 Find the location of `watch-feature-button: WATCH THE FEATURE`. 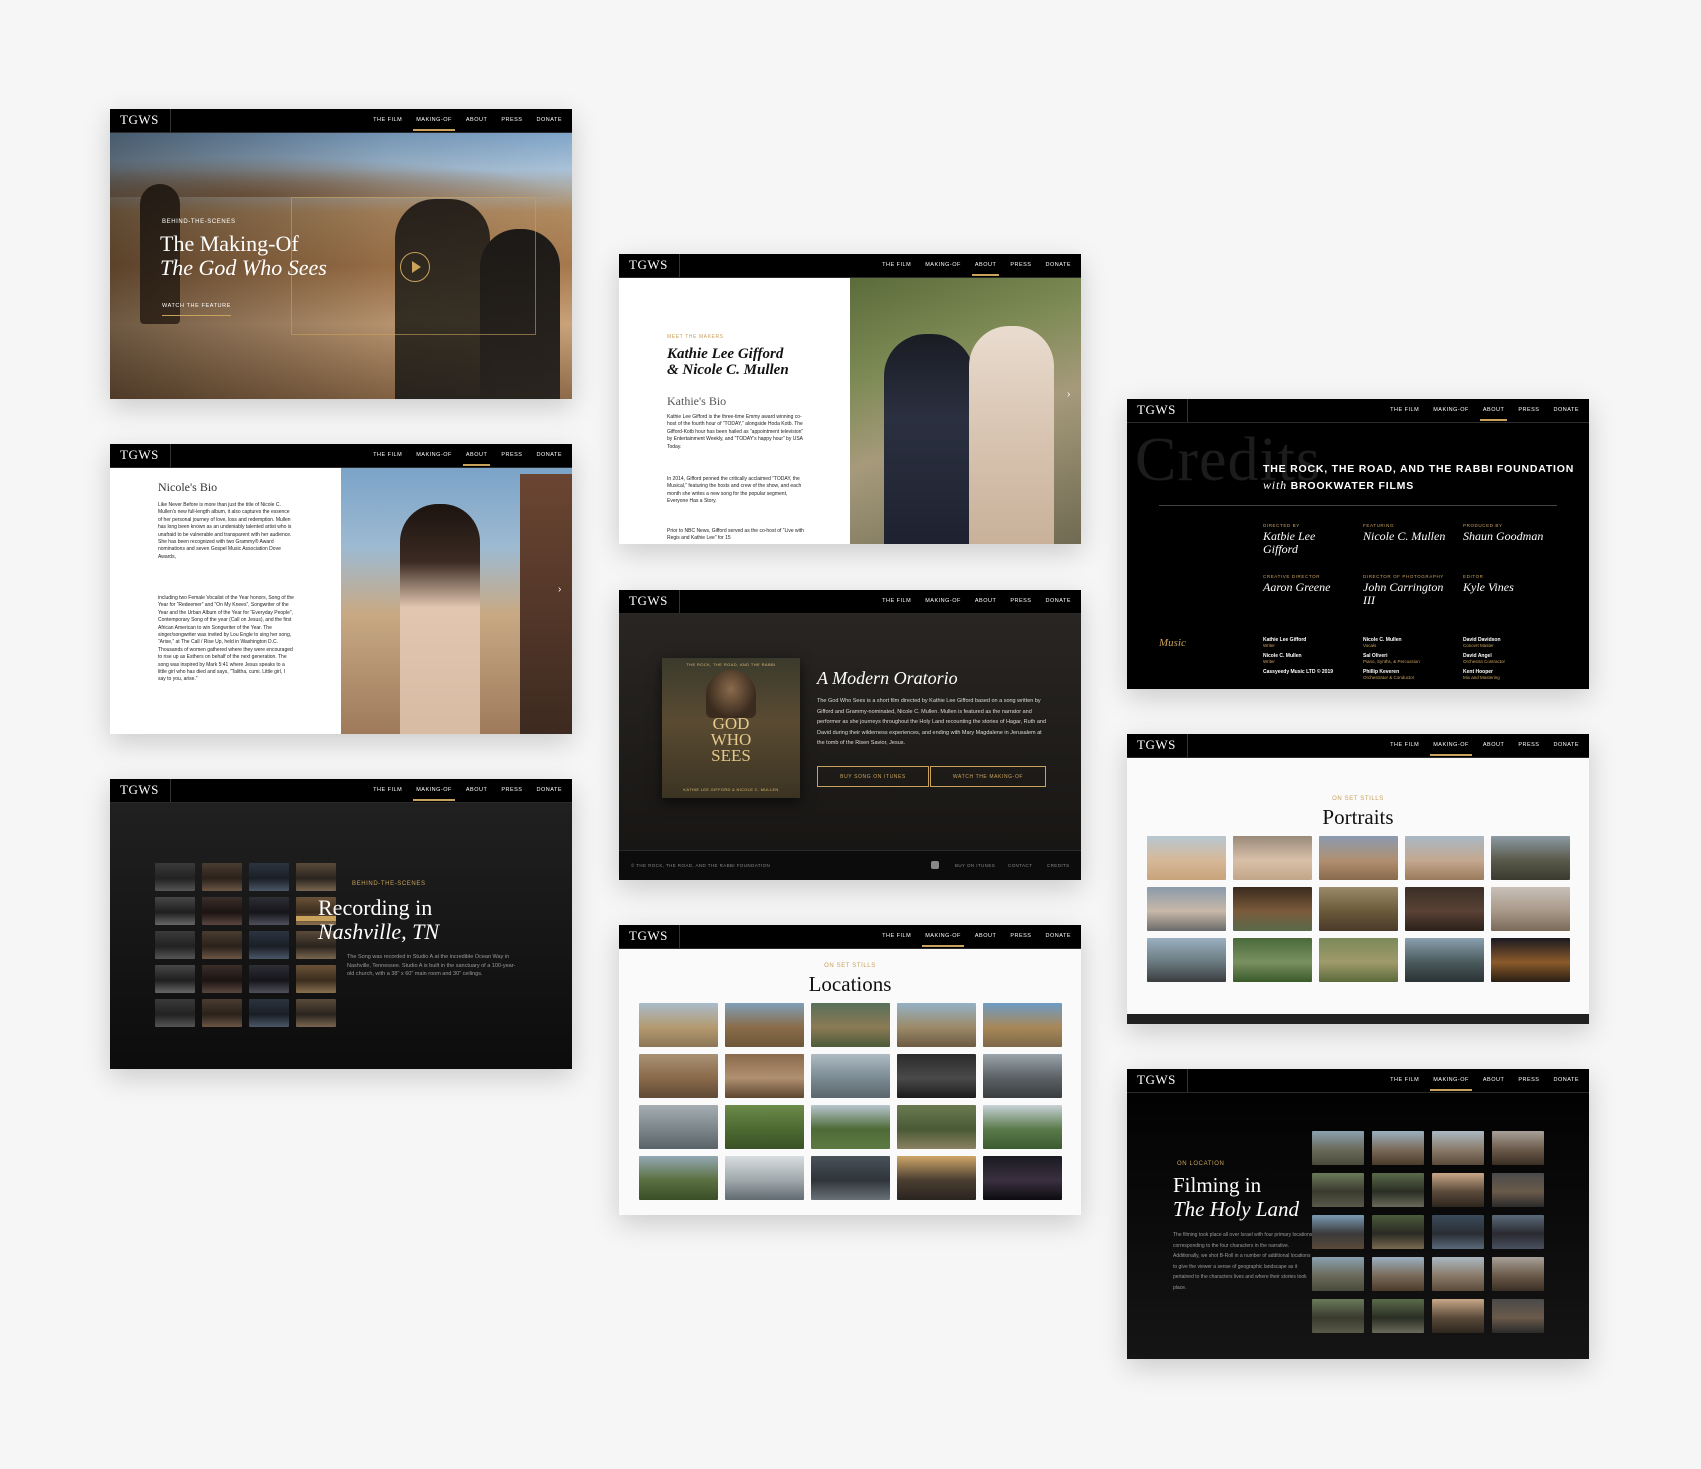

watch-feature-button: WATCH THE FEATURE is located at coordinates (196, 305).